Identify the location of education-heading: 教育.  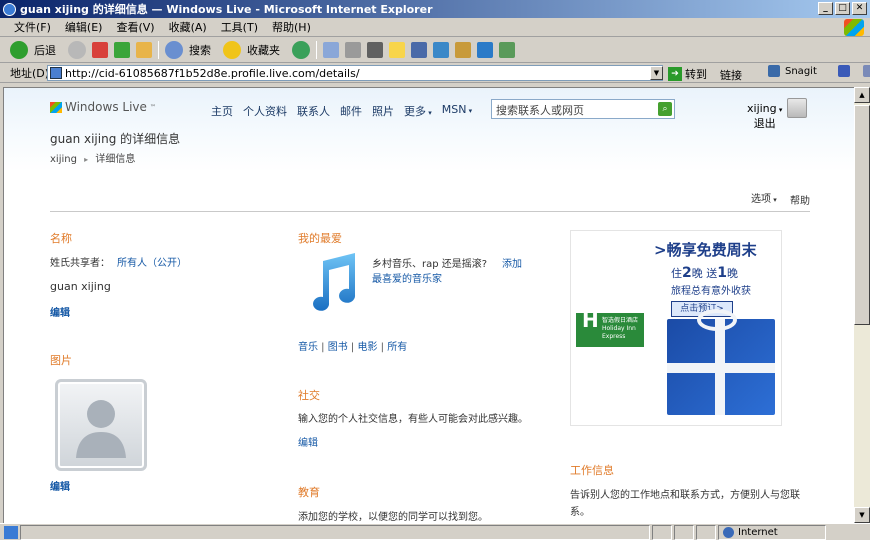
(309, 492).